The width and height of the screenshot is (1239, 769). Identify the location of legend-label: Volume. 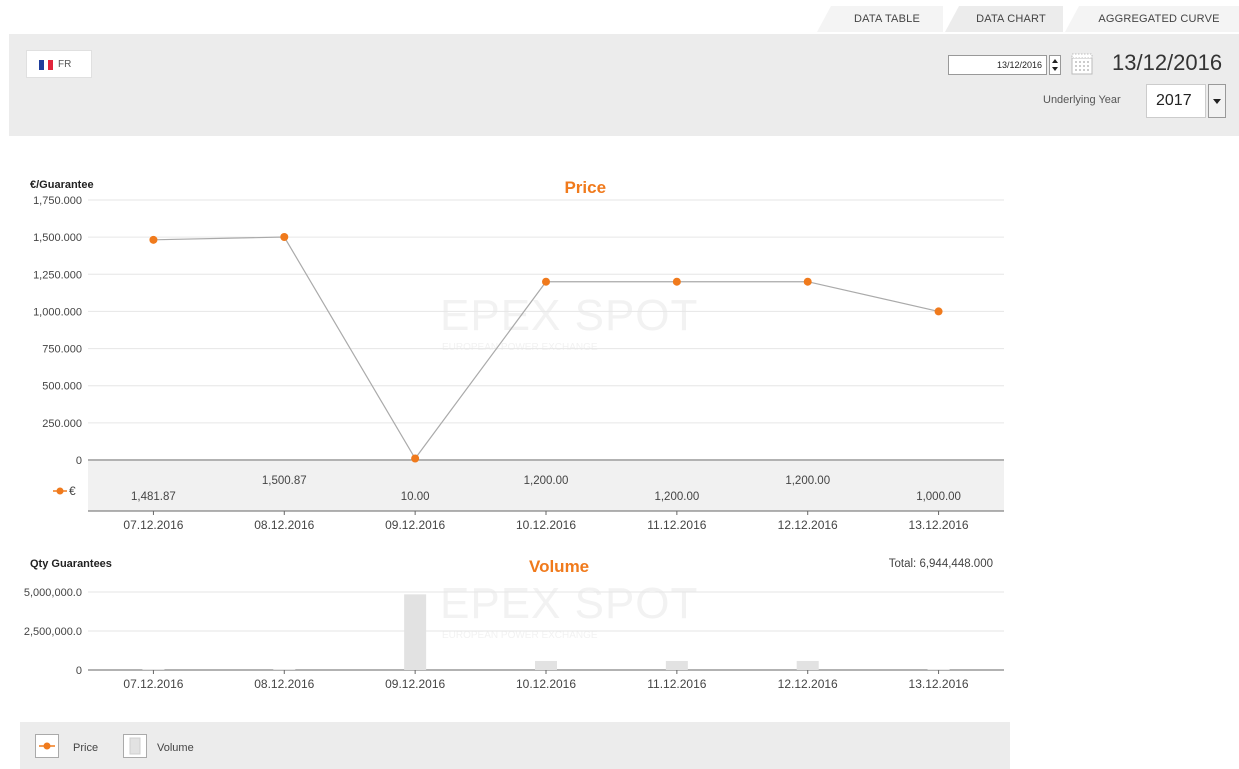
(175, 748).